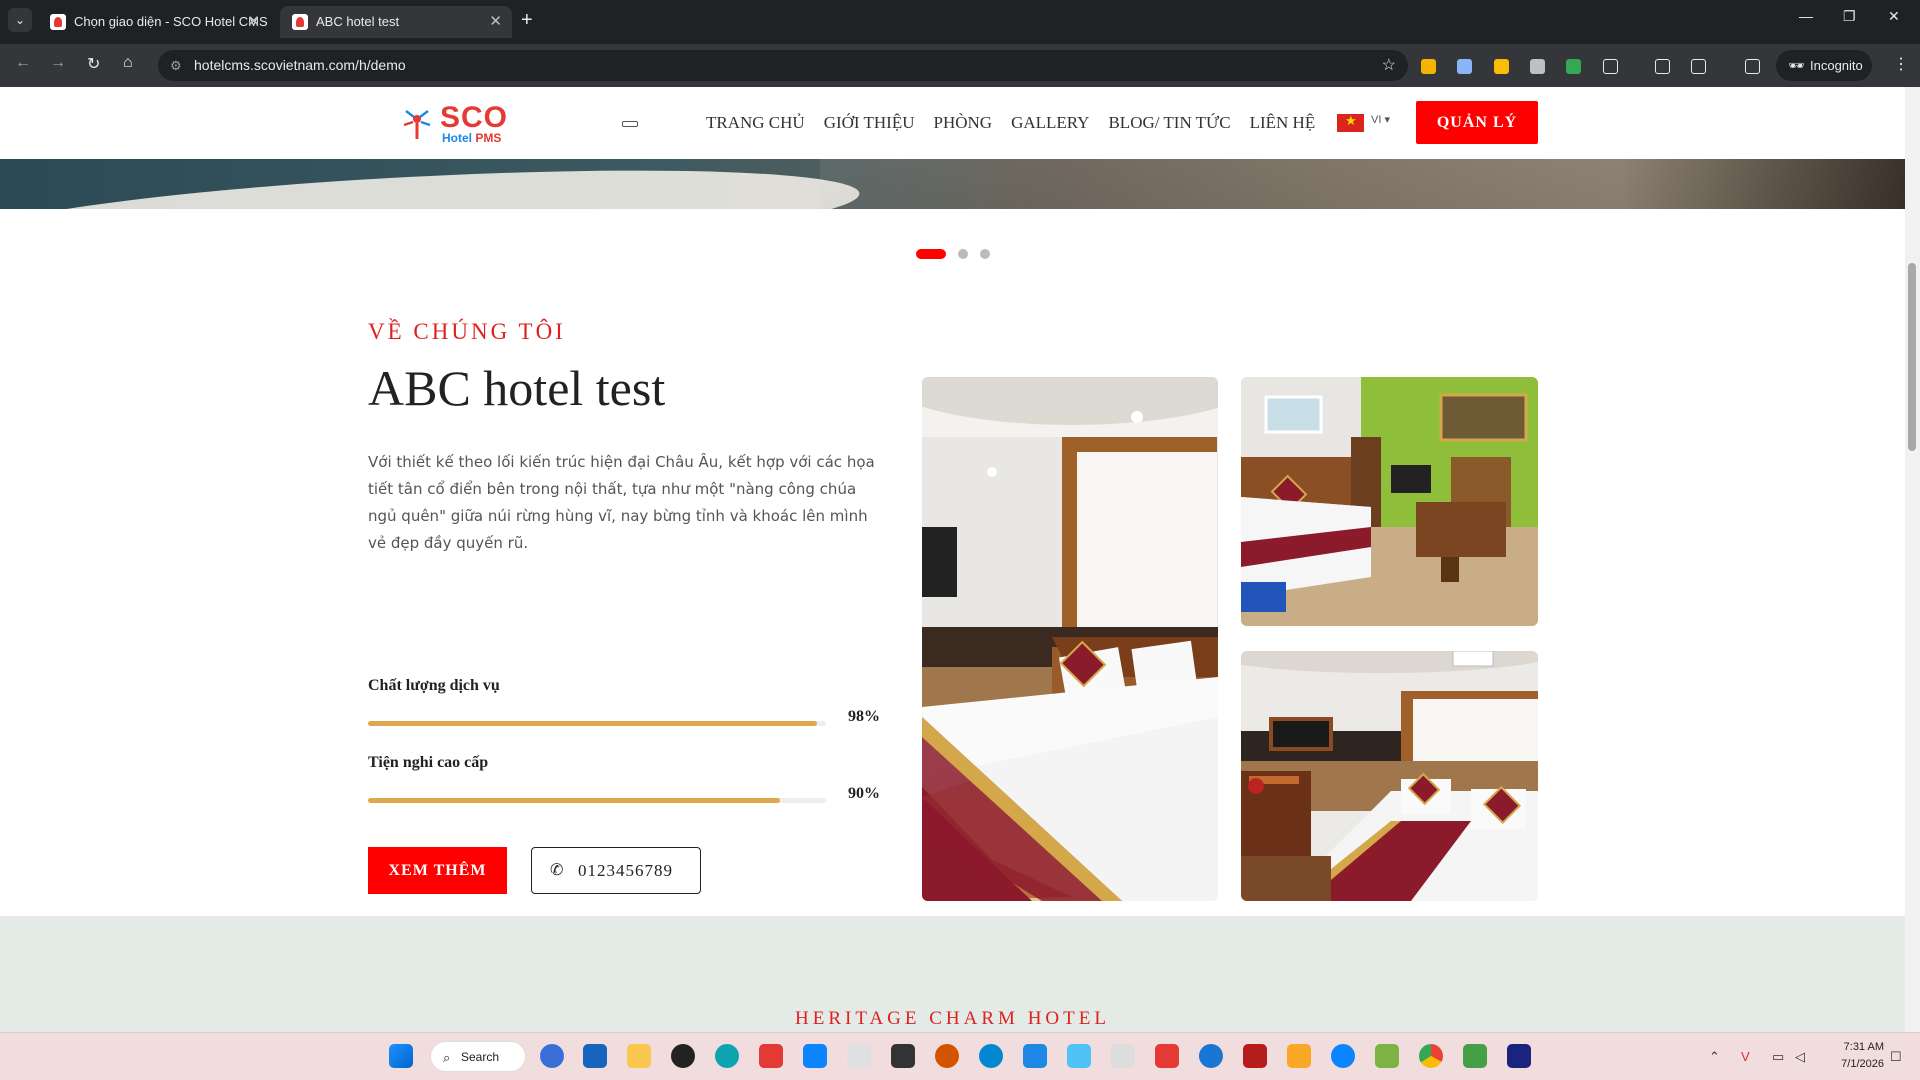 The image size is (1920, 1080). What do you see at coordinates (963, 123) in the screenshot?
I see `nav-item-rooms: PHÒNG` at bounding box center [963, 123].